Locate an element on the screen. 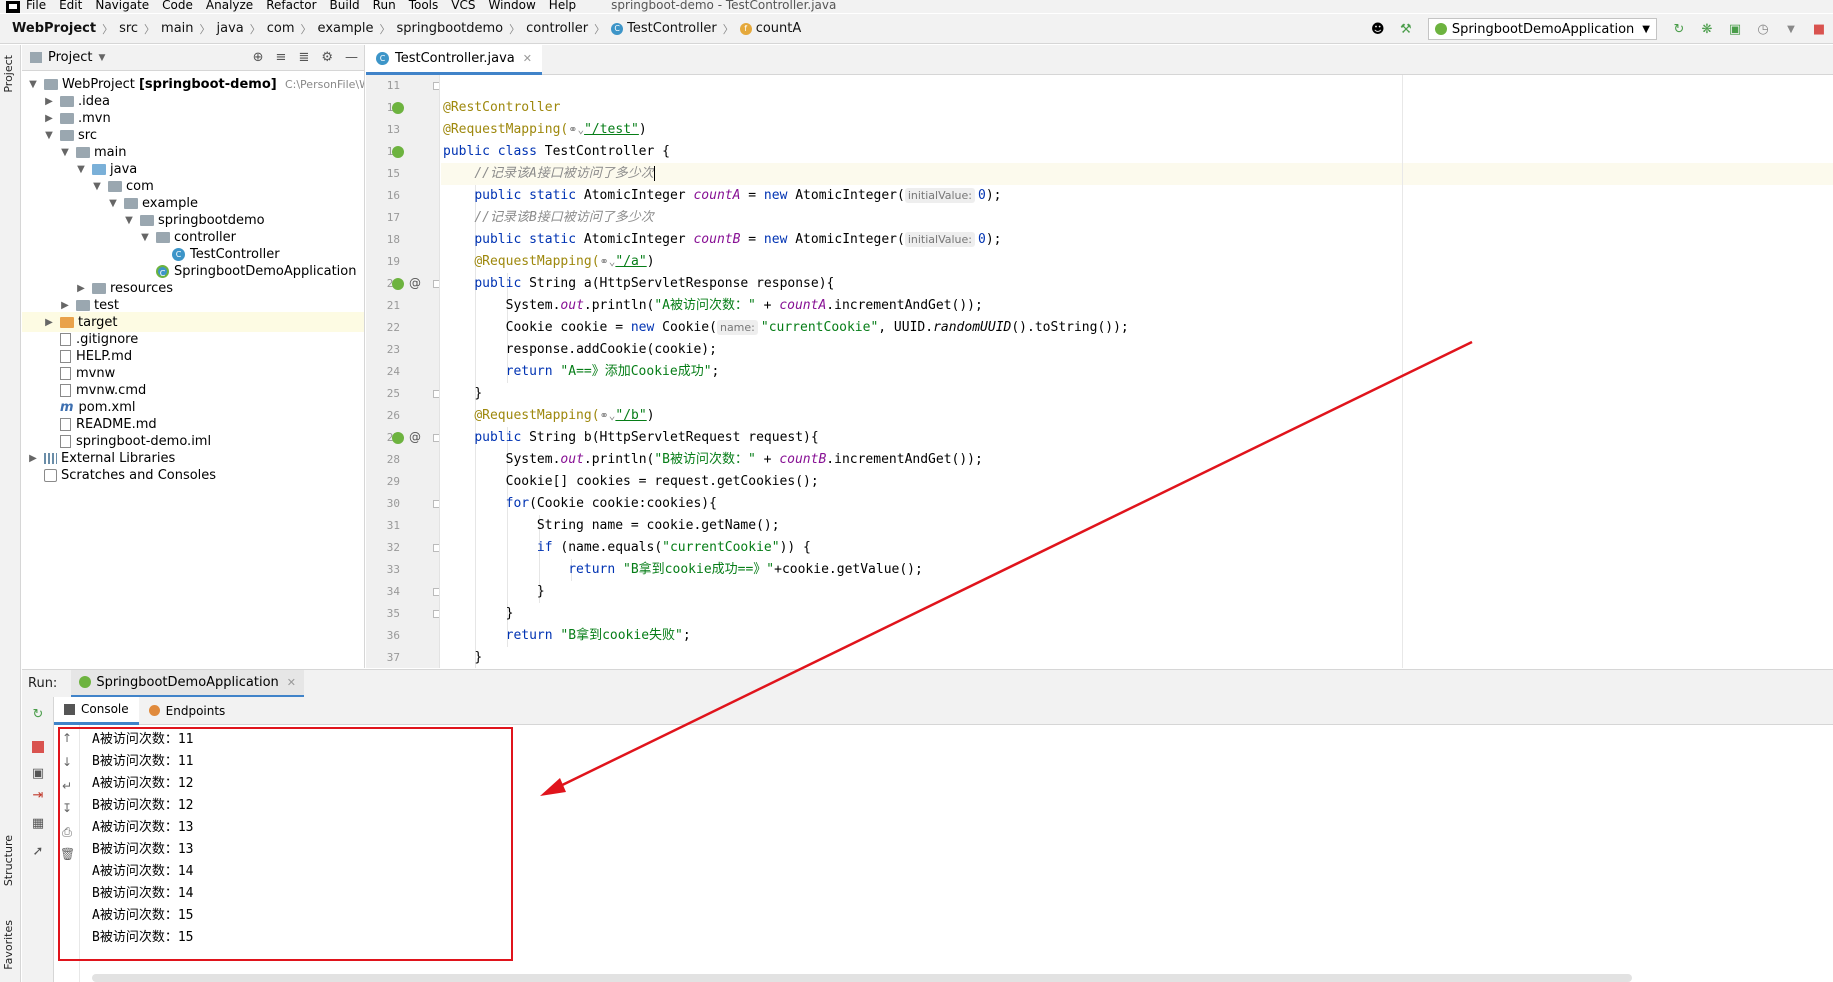 The width and height of the screenshot is (1833, 982). profile-icon: ◷ is located at coordinates (1763, 29).